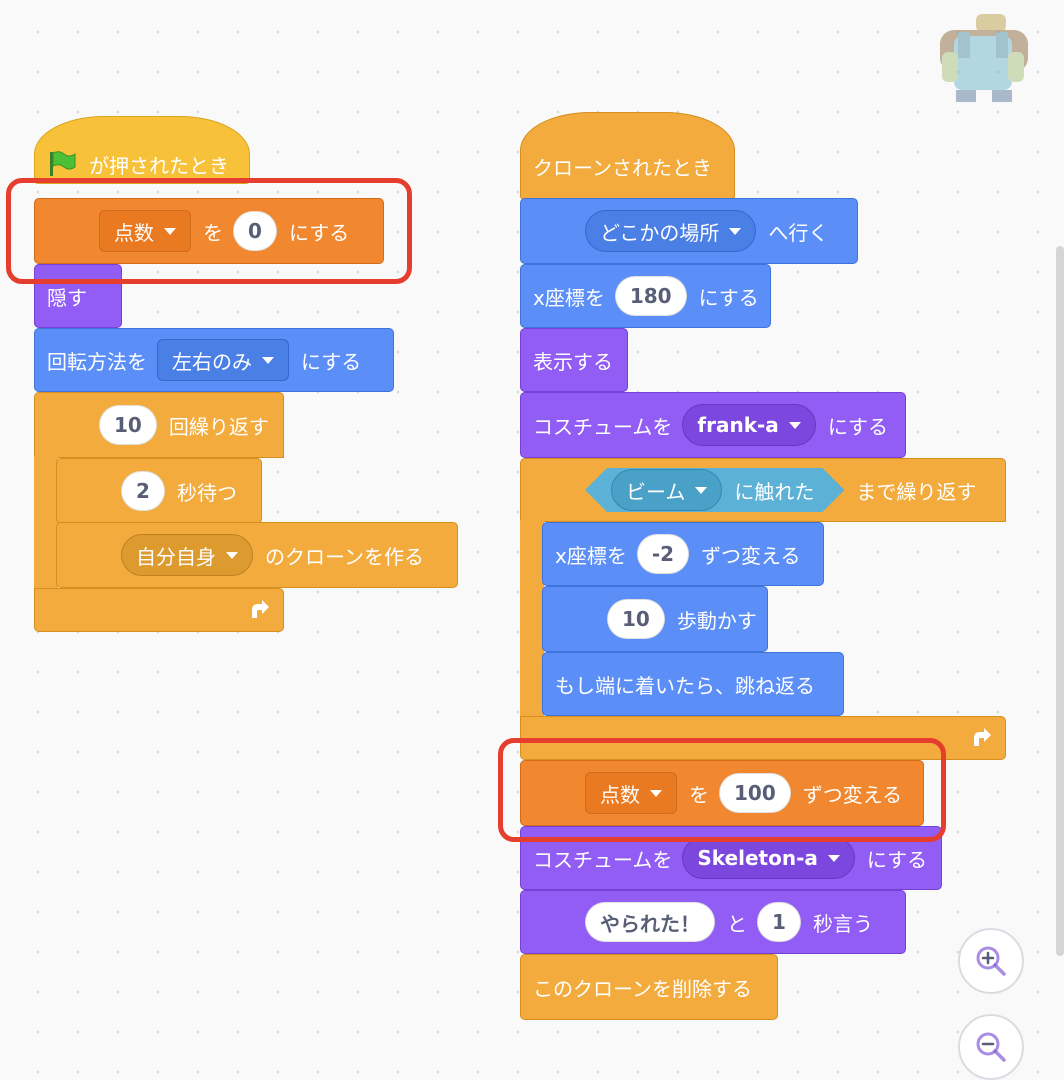  What do you see at coordinates (622, 168) in the screenshot?
I see `hat-label: クローンされたとき` at bounding box center [622, 168].